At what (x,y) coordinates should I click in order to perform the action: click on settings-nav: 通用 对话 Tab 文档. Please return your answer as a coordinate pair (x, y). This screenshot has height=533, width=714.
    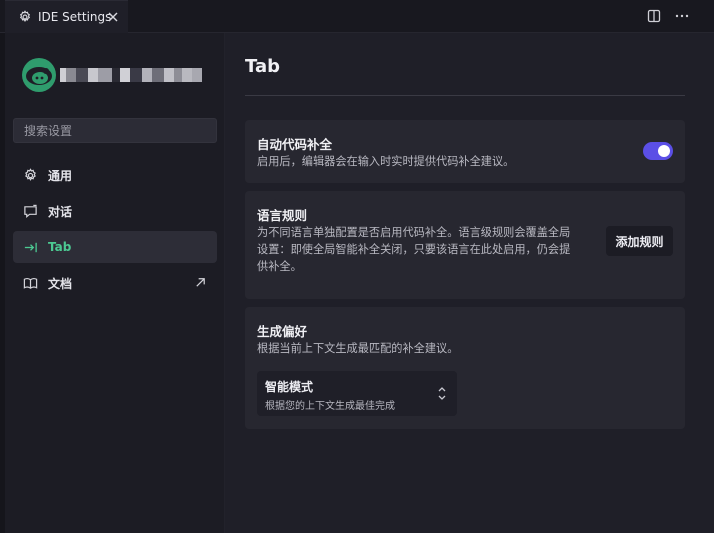
    Looking at the image, I should click on (115, 231).